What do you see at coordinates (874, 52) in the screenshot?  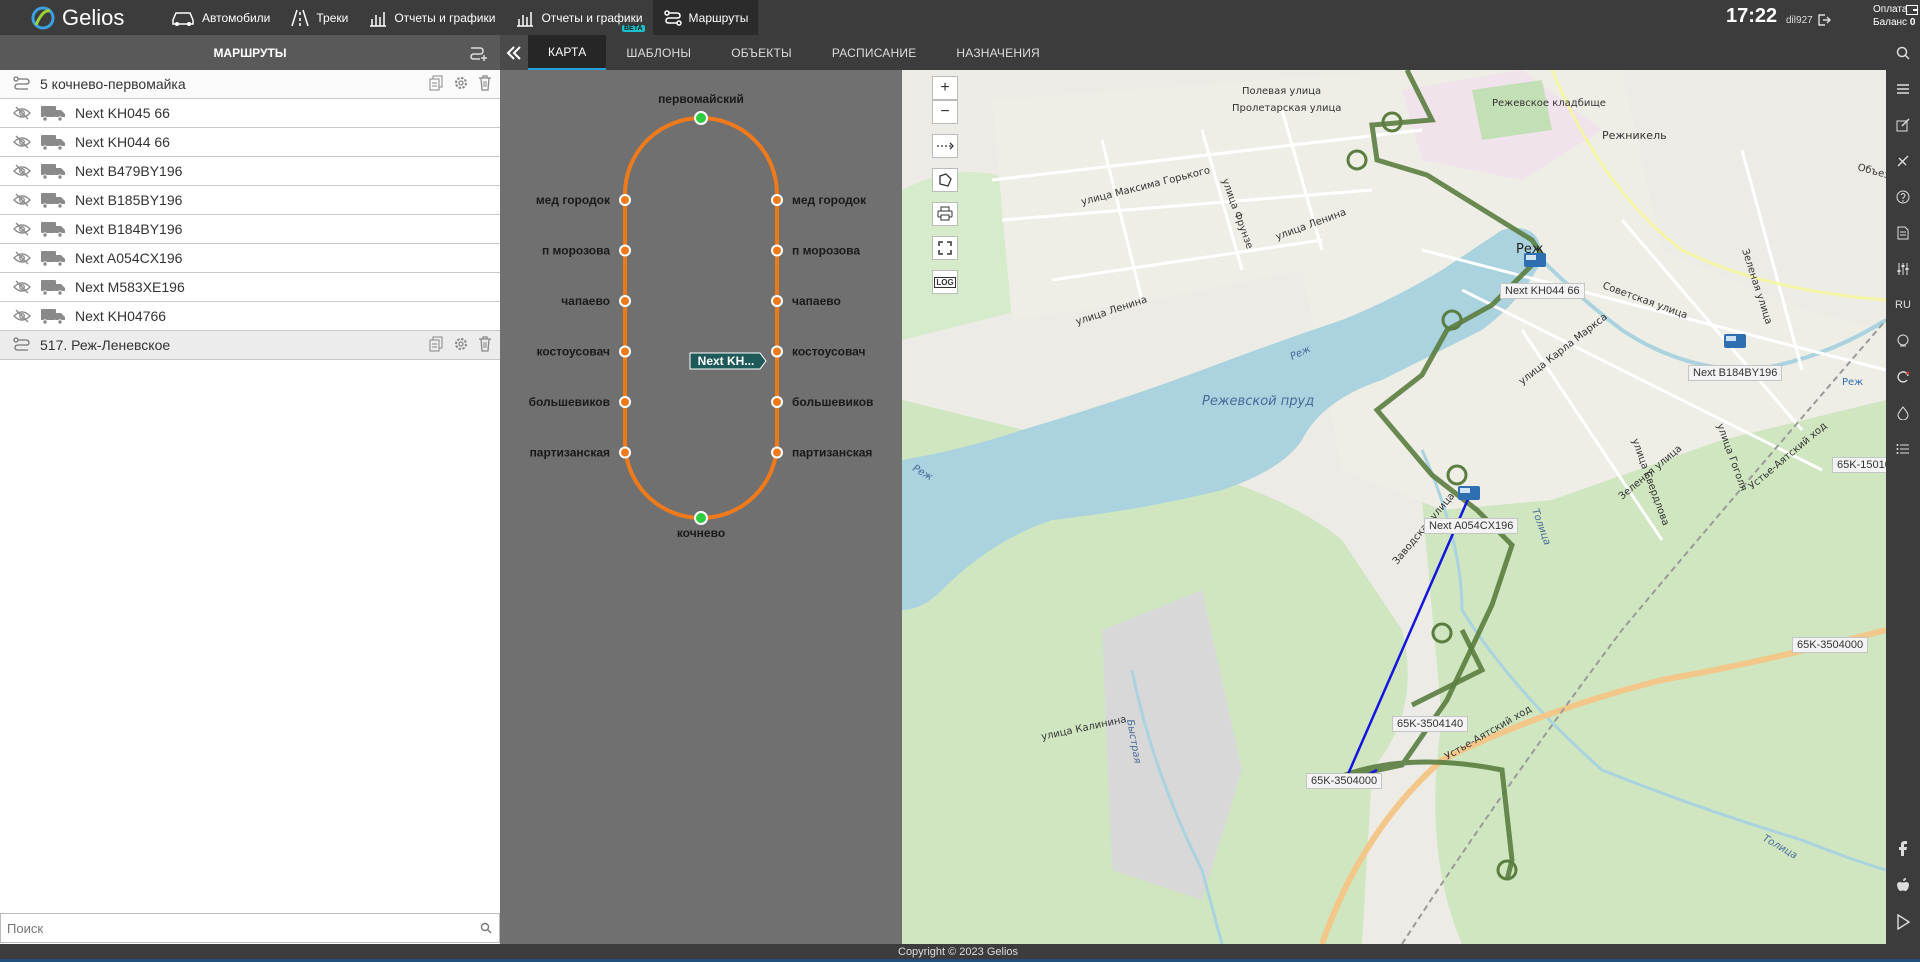 I see `tab-schedule: РАСПИСАНИЕ` at bounding box center [874, 52].